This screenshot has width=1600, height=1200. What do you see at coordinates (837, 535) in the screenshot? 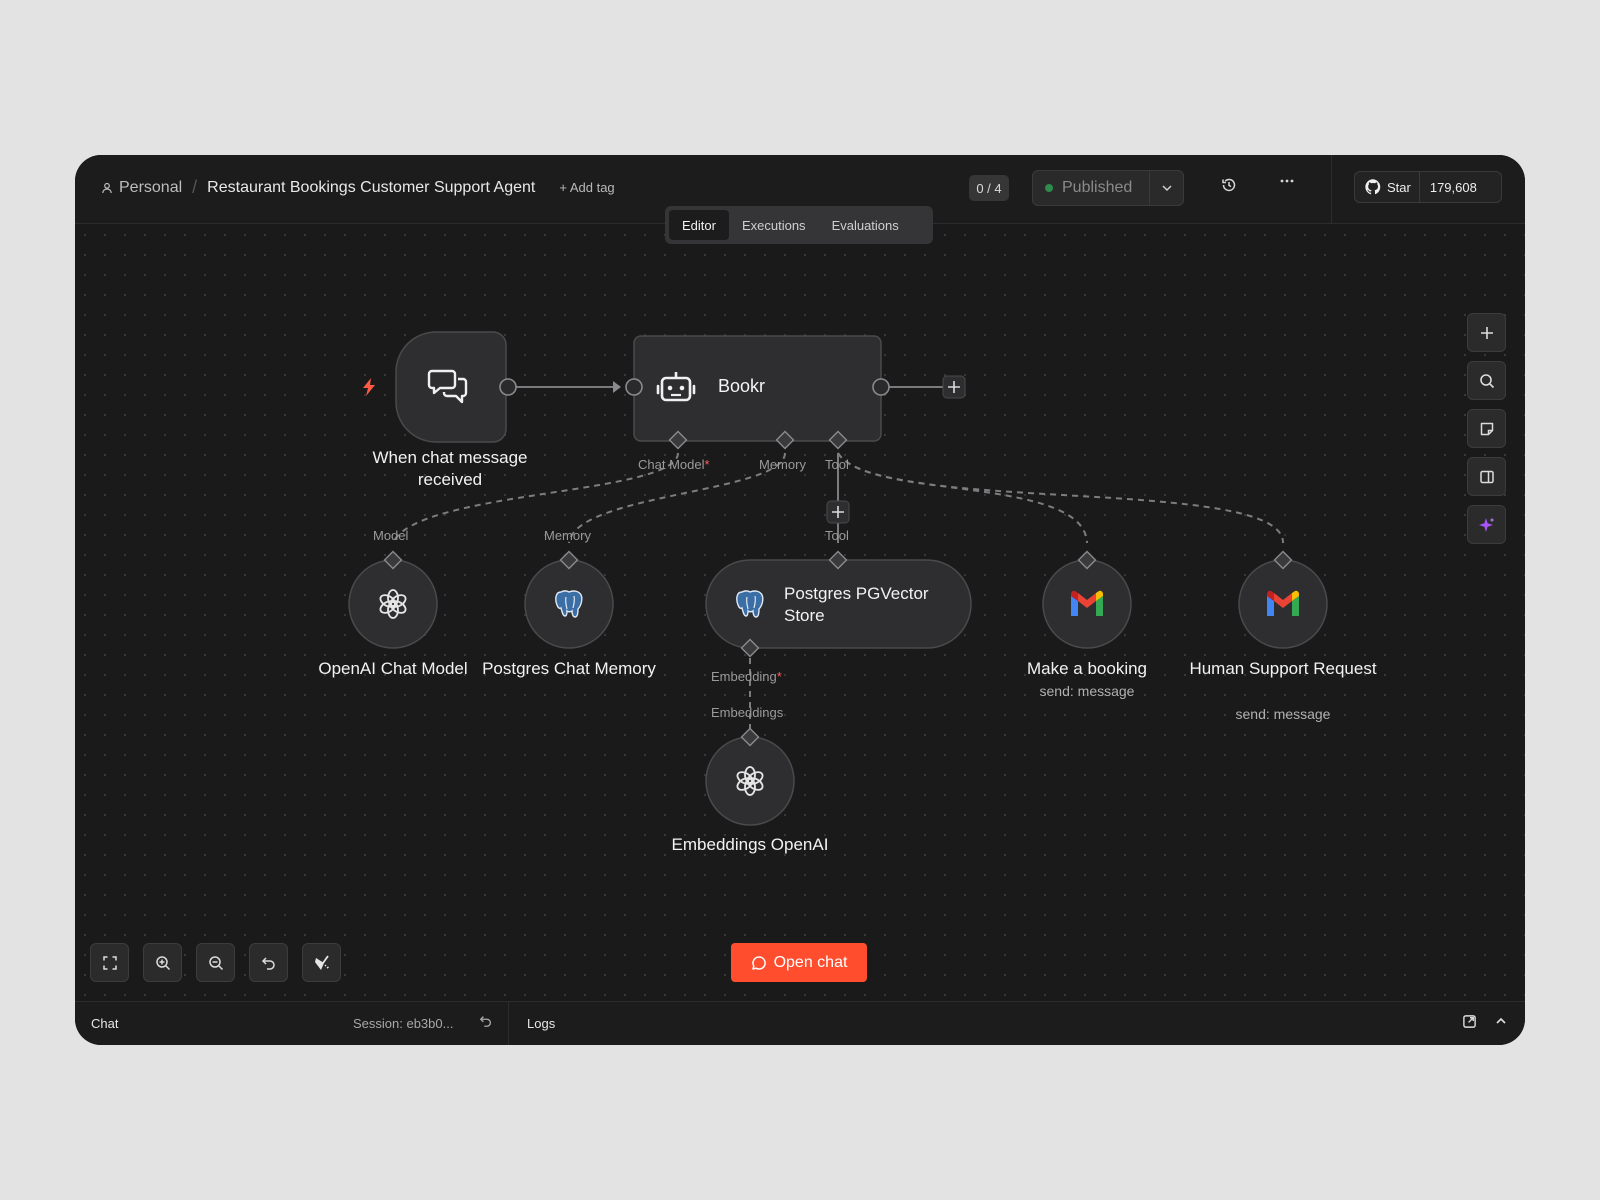
I see `port-label-tool-in: Tool` at bounding box center [837, 535].